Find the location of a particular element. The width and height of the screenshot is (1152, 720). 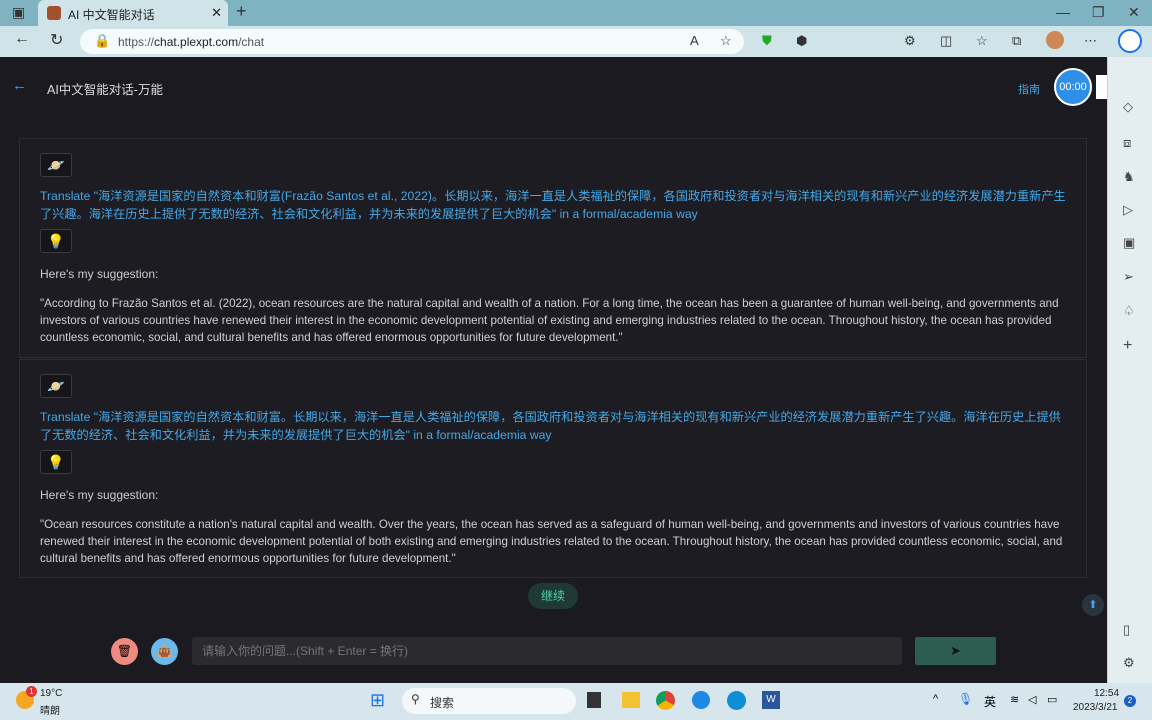

url-prefix: https:// is located at coordinates (136, 42).